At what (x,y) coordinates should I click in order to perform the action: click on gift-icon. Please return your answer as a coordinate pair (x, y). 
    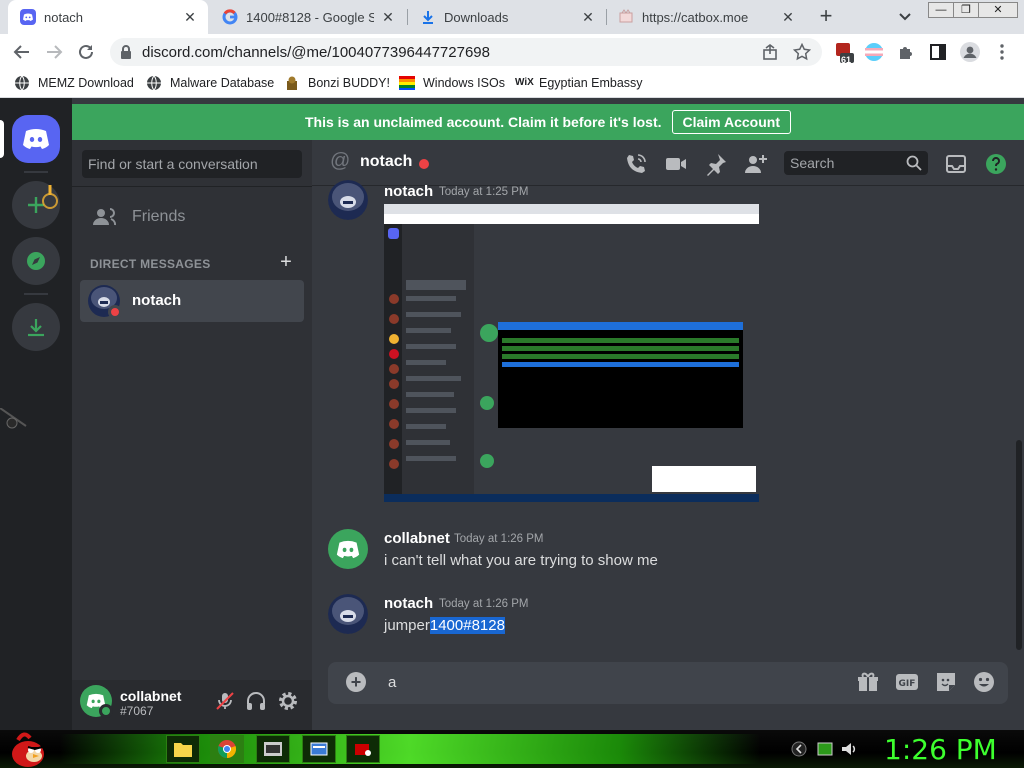
    Looking at the image, I should click on (868, 682).